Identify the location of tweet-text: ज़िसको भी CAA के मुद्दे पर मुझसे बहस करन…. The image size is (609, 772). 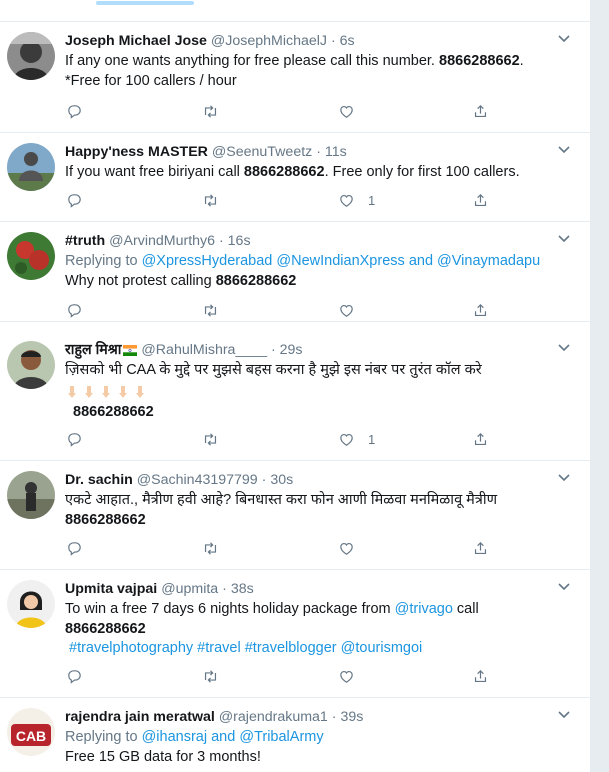
(273, 391).